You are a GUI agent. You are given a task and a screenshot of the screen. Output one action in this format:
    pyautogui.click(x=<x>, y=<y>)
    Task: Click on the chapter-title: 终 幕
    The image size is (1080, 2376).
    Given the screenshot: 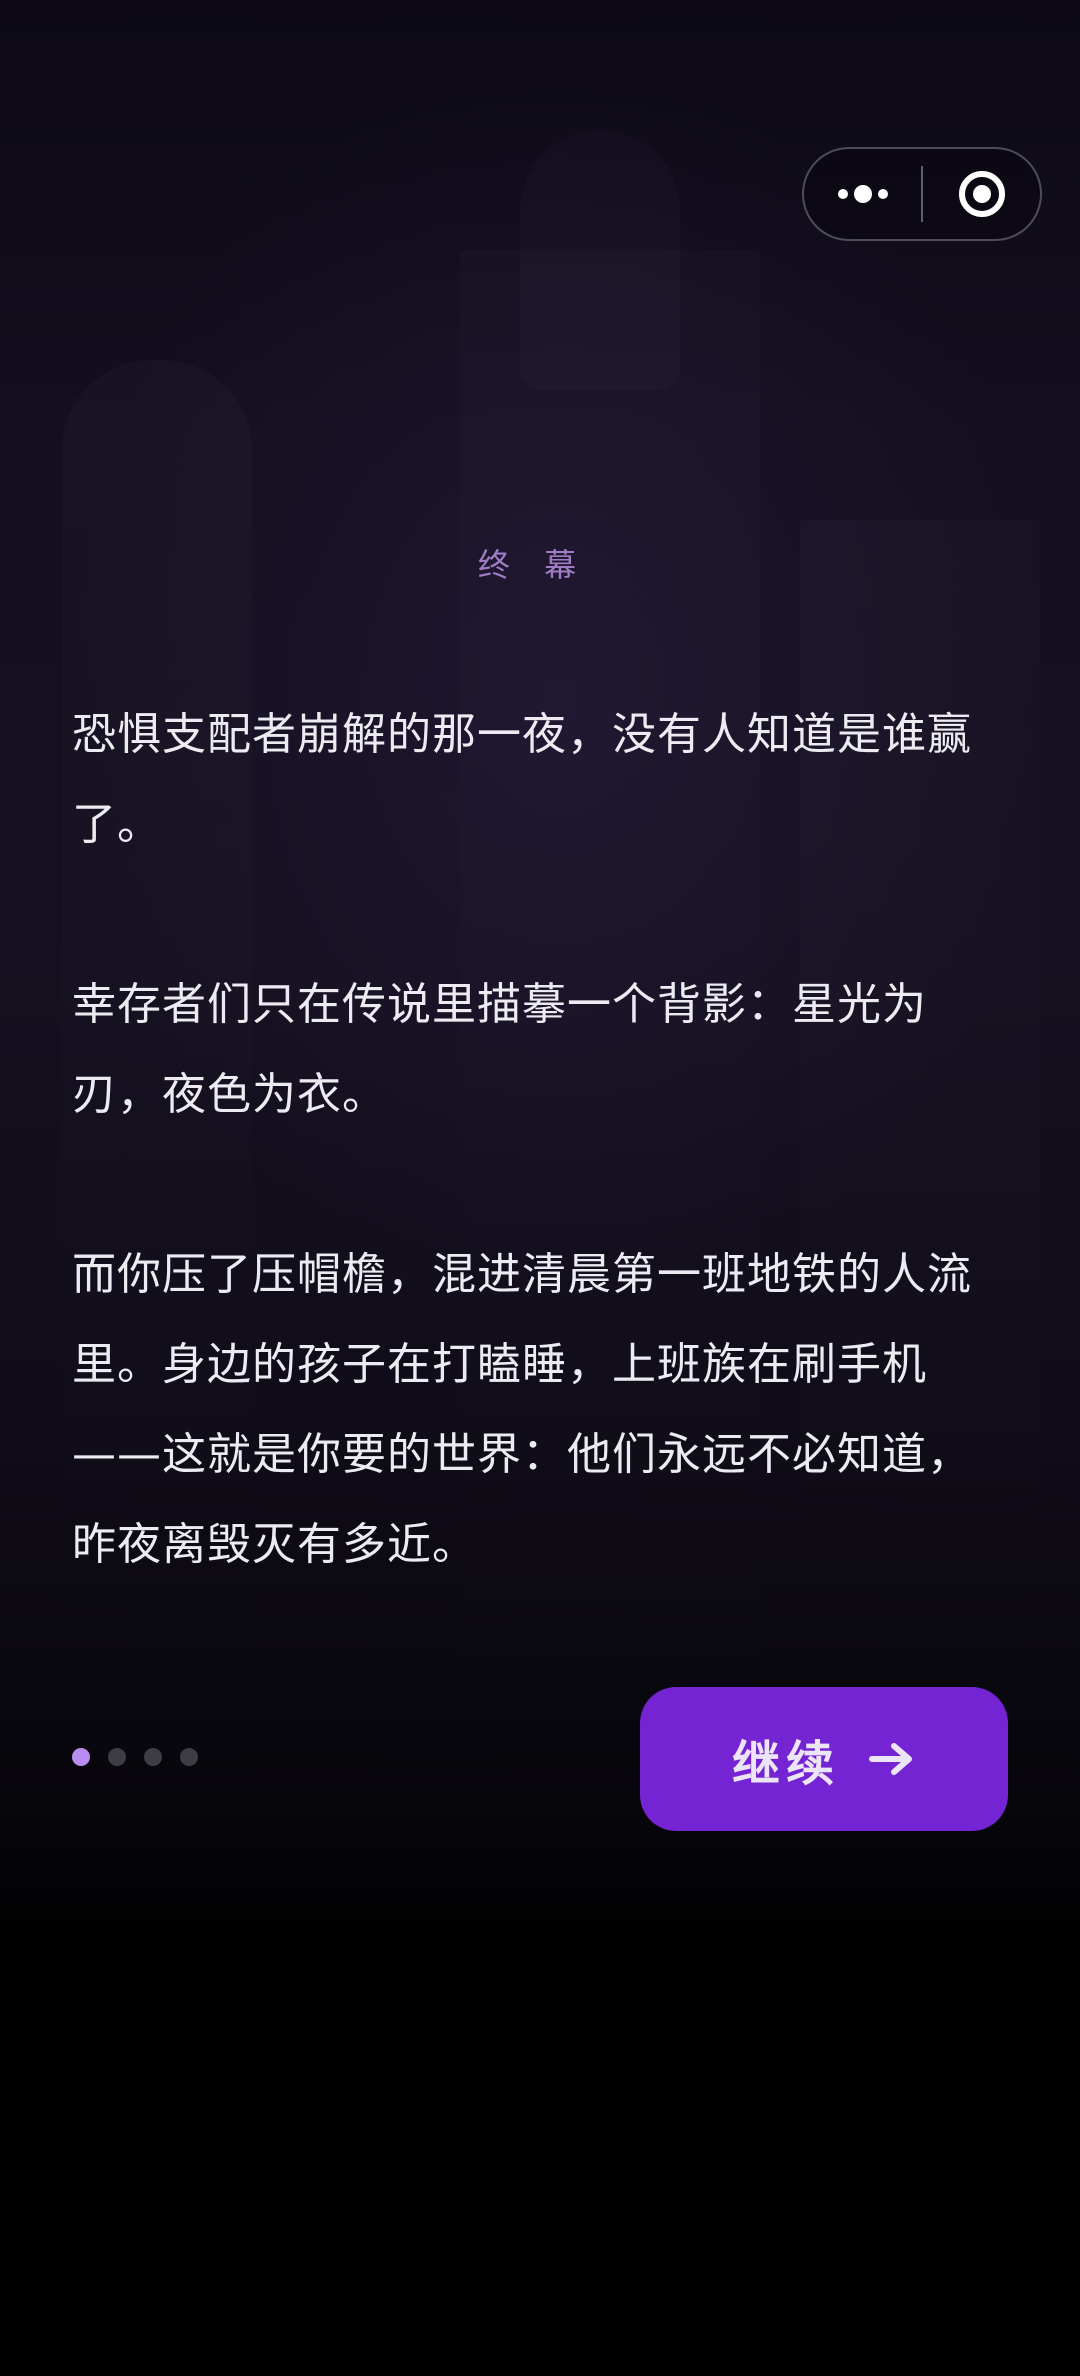 What is the action you would take?
    pyautogui.click(x=533, y=565)
    